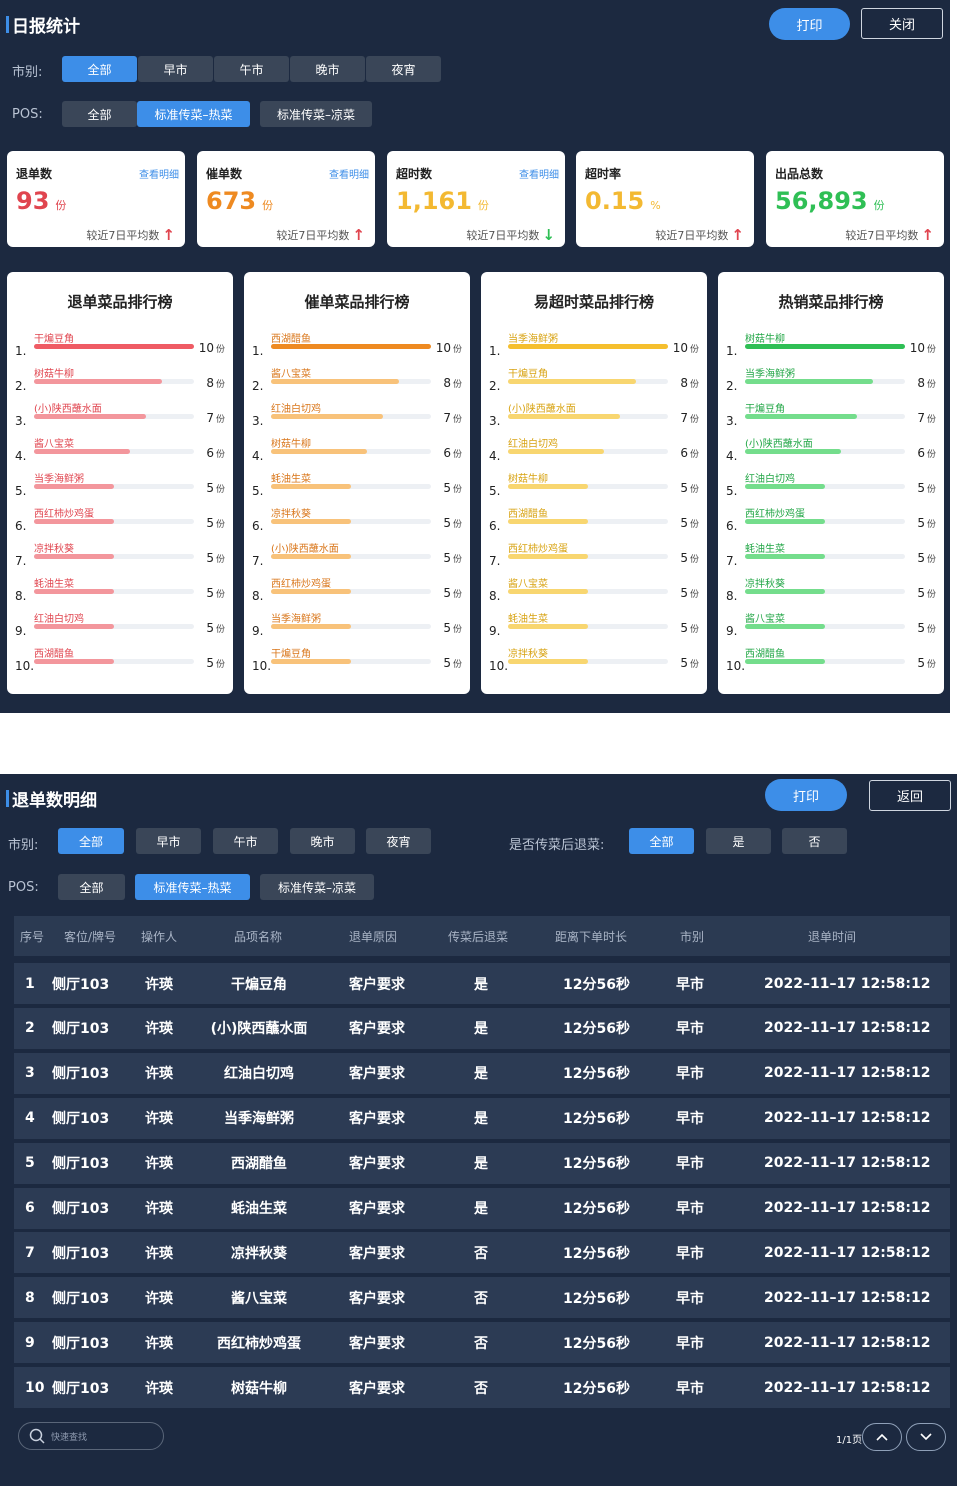  Describe the element at coordinates (689, 418) in the screenshot. I see `rank-value-wrap: 7份` at that location.